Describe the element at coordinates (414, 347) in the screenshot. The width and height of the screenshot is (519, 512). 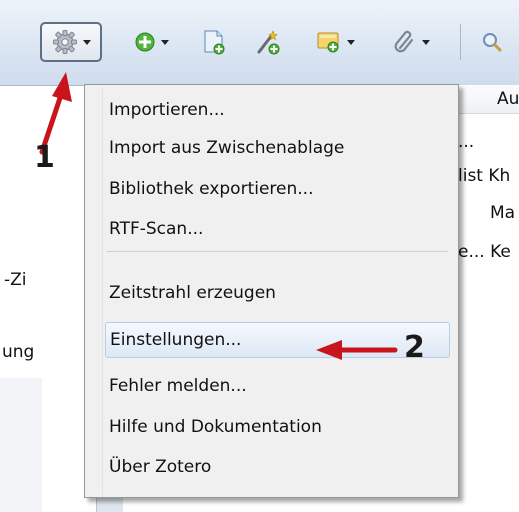
I see `annotation-number-2: 2` at that location.